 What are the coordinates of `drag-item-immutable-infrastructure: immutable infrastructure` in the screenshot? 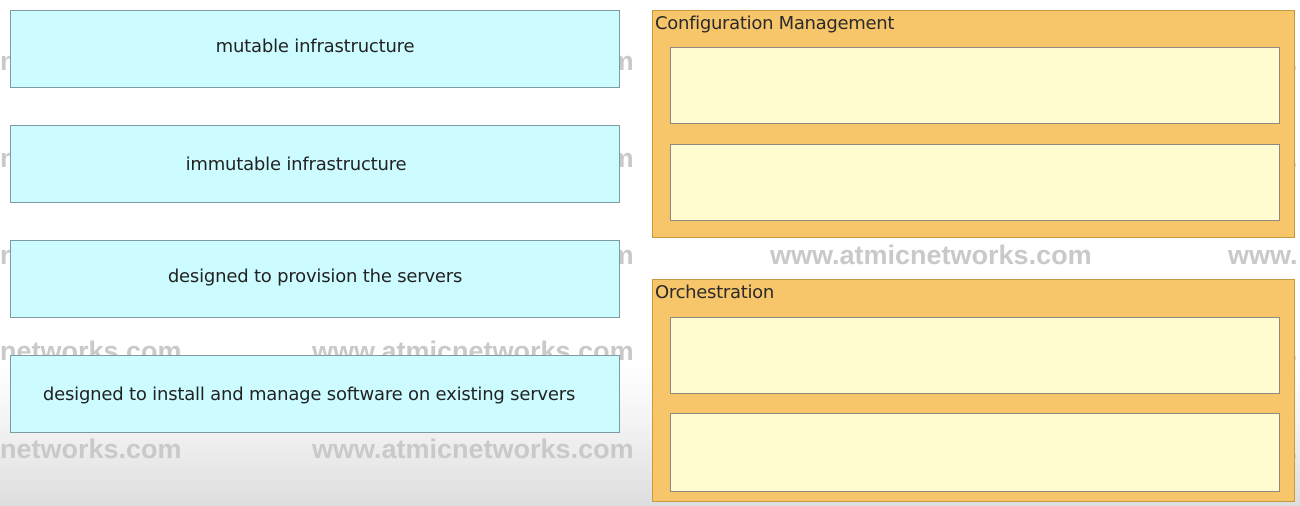 It's located at (315, 164).